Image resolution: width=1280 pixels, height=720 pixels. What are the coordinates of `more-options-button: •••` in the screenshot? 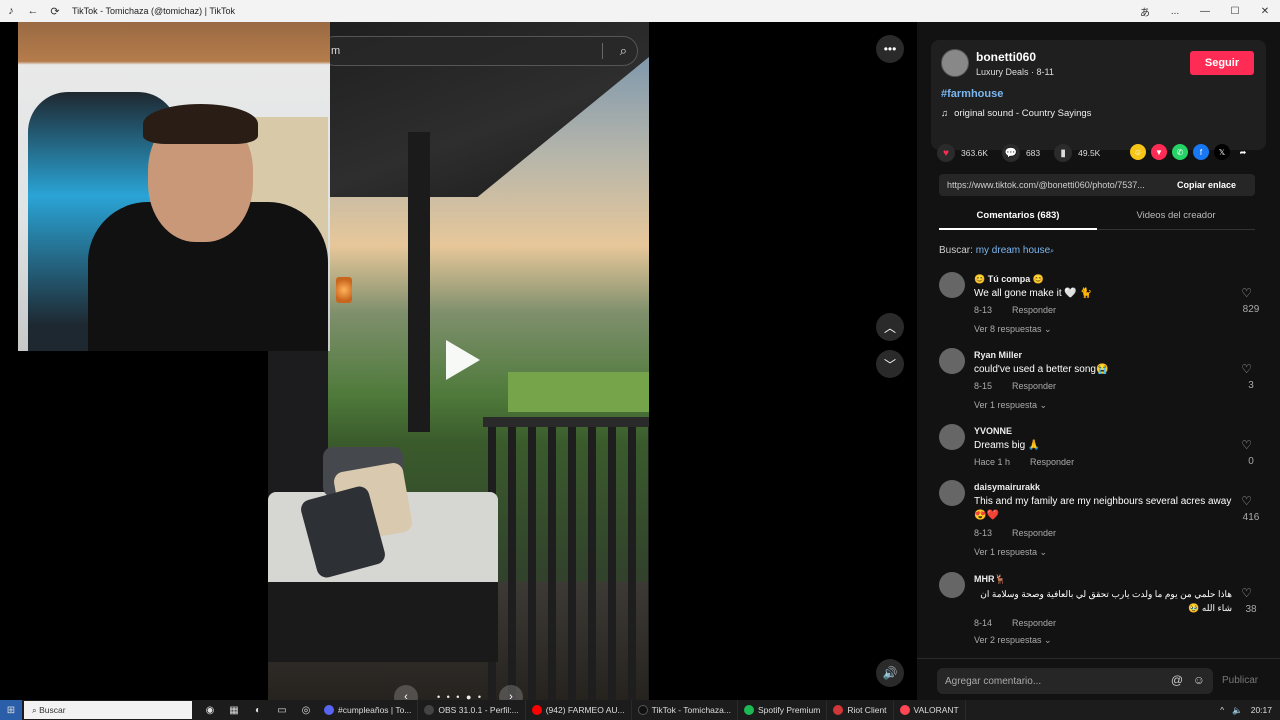 It's located at (890, 49).